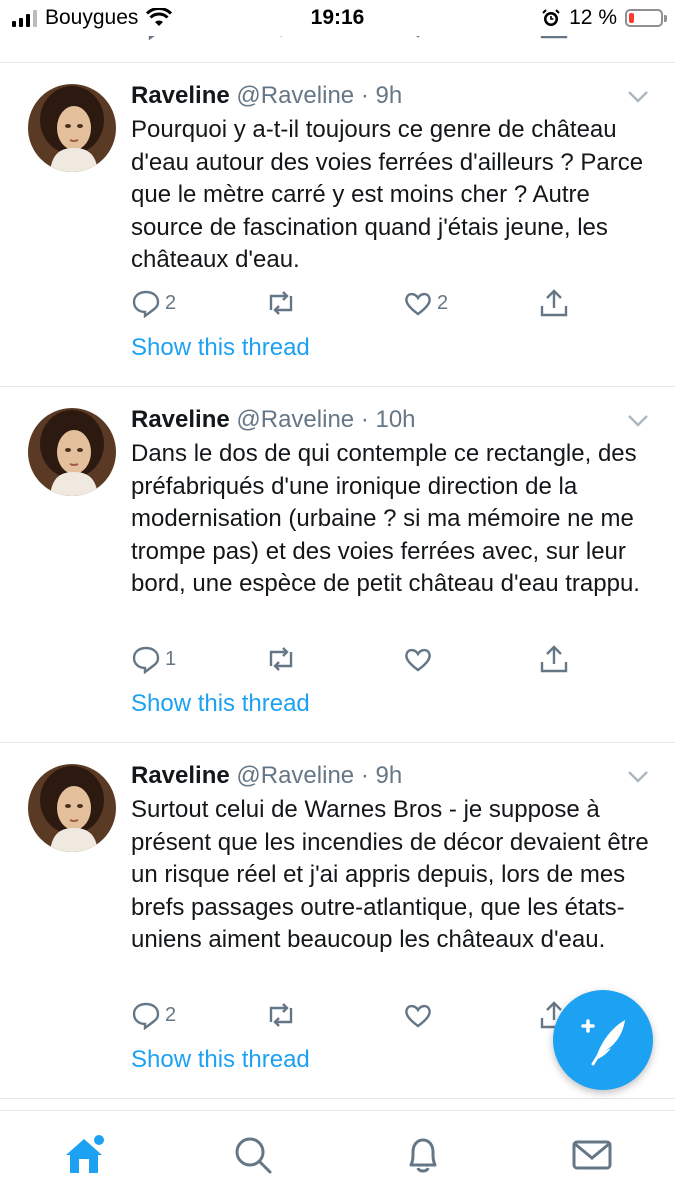 The height and width of the screenshot is (1201, 675). I want to click on tab-messages, so click(592, 1155).